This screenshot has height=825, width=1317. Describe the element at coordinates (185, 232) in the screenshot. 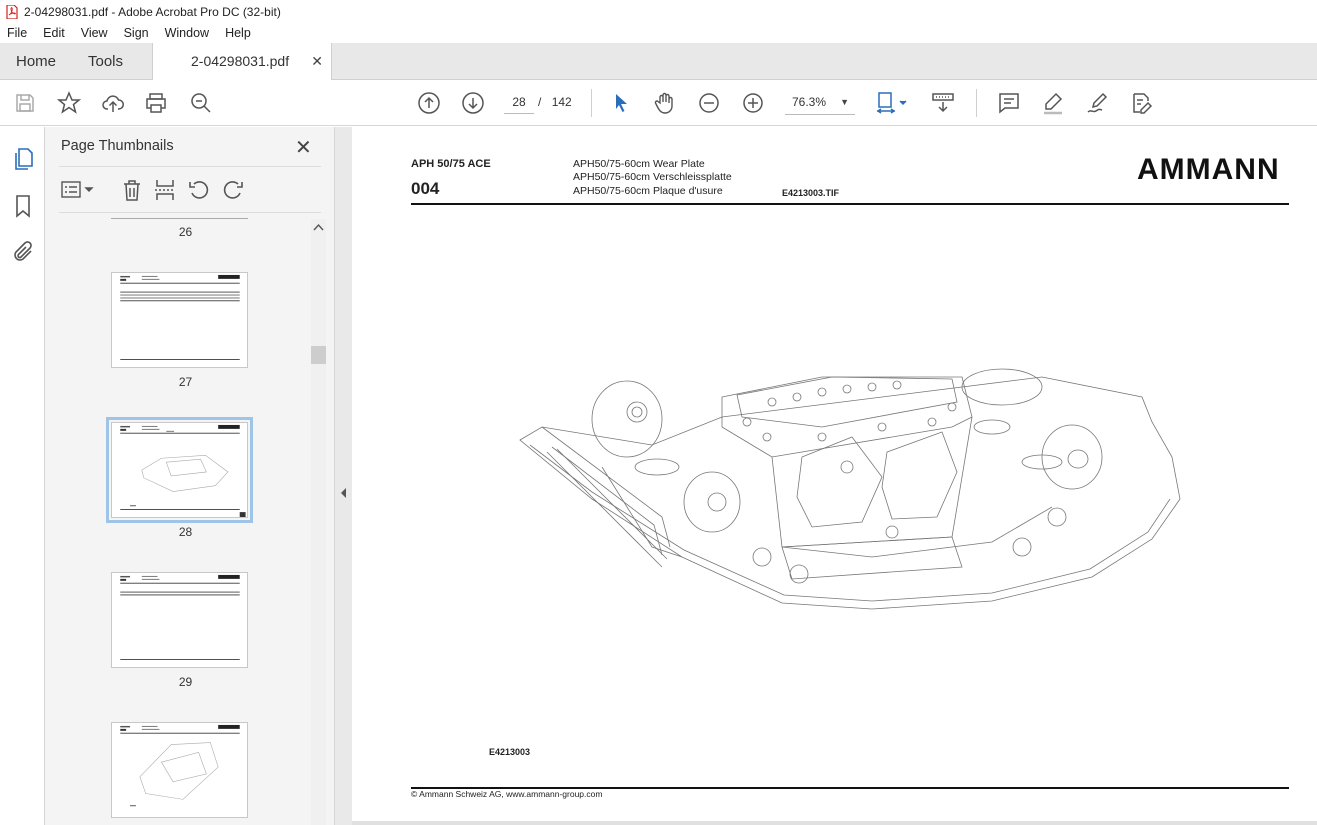

I see `thumbnail-number: 26` at that location.